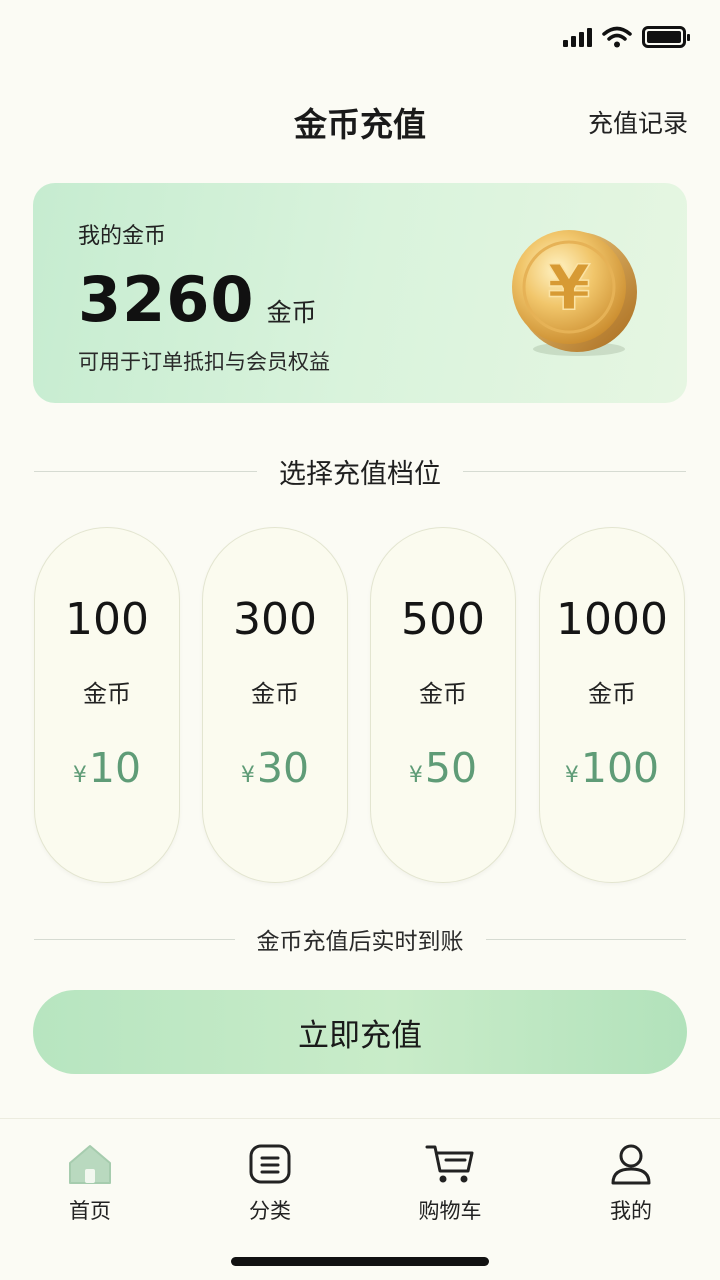  Describe the element at coordinates (620, 768) in the screenshot. I see `tier-price-amount: 100` at that location.